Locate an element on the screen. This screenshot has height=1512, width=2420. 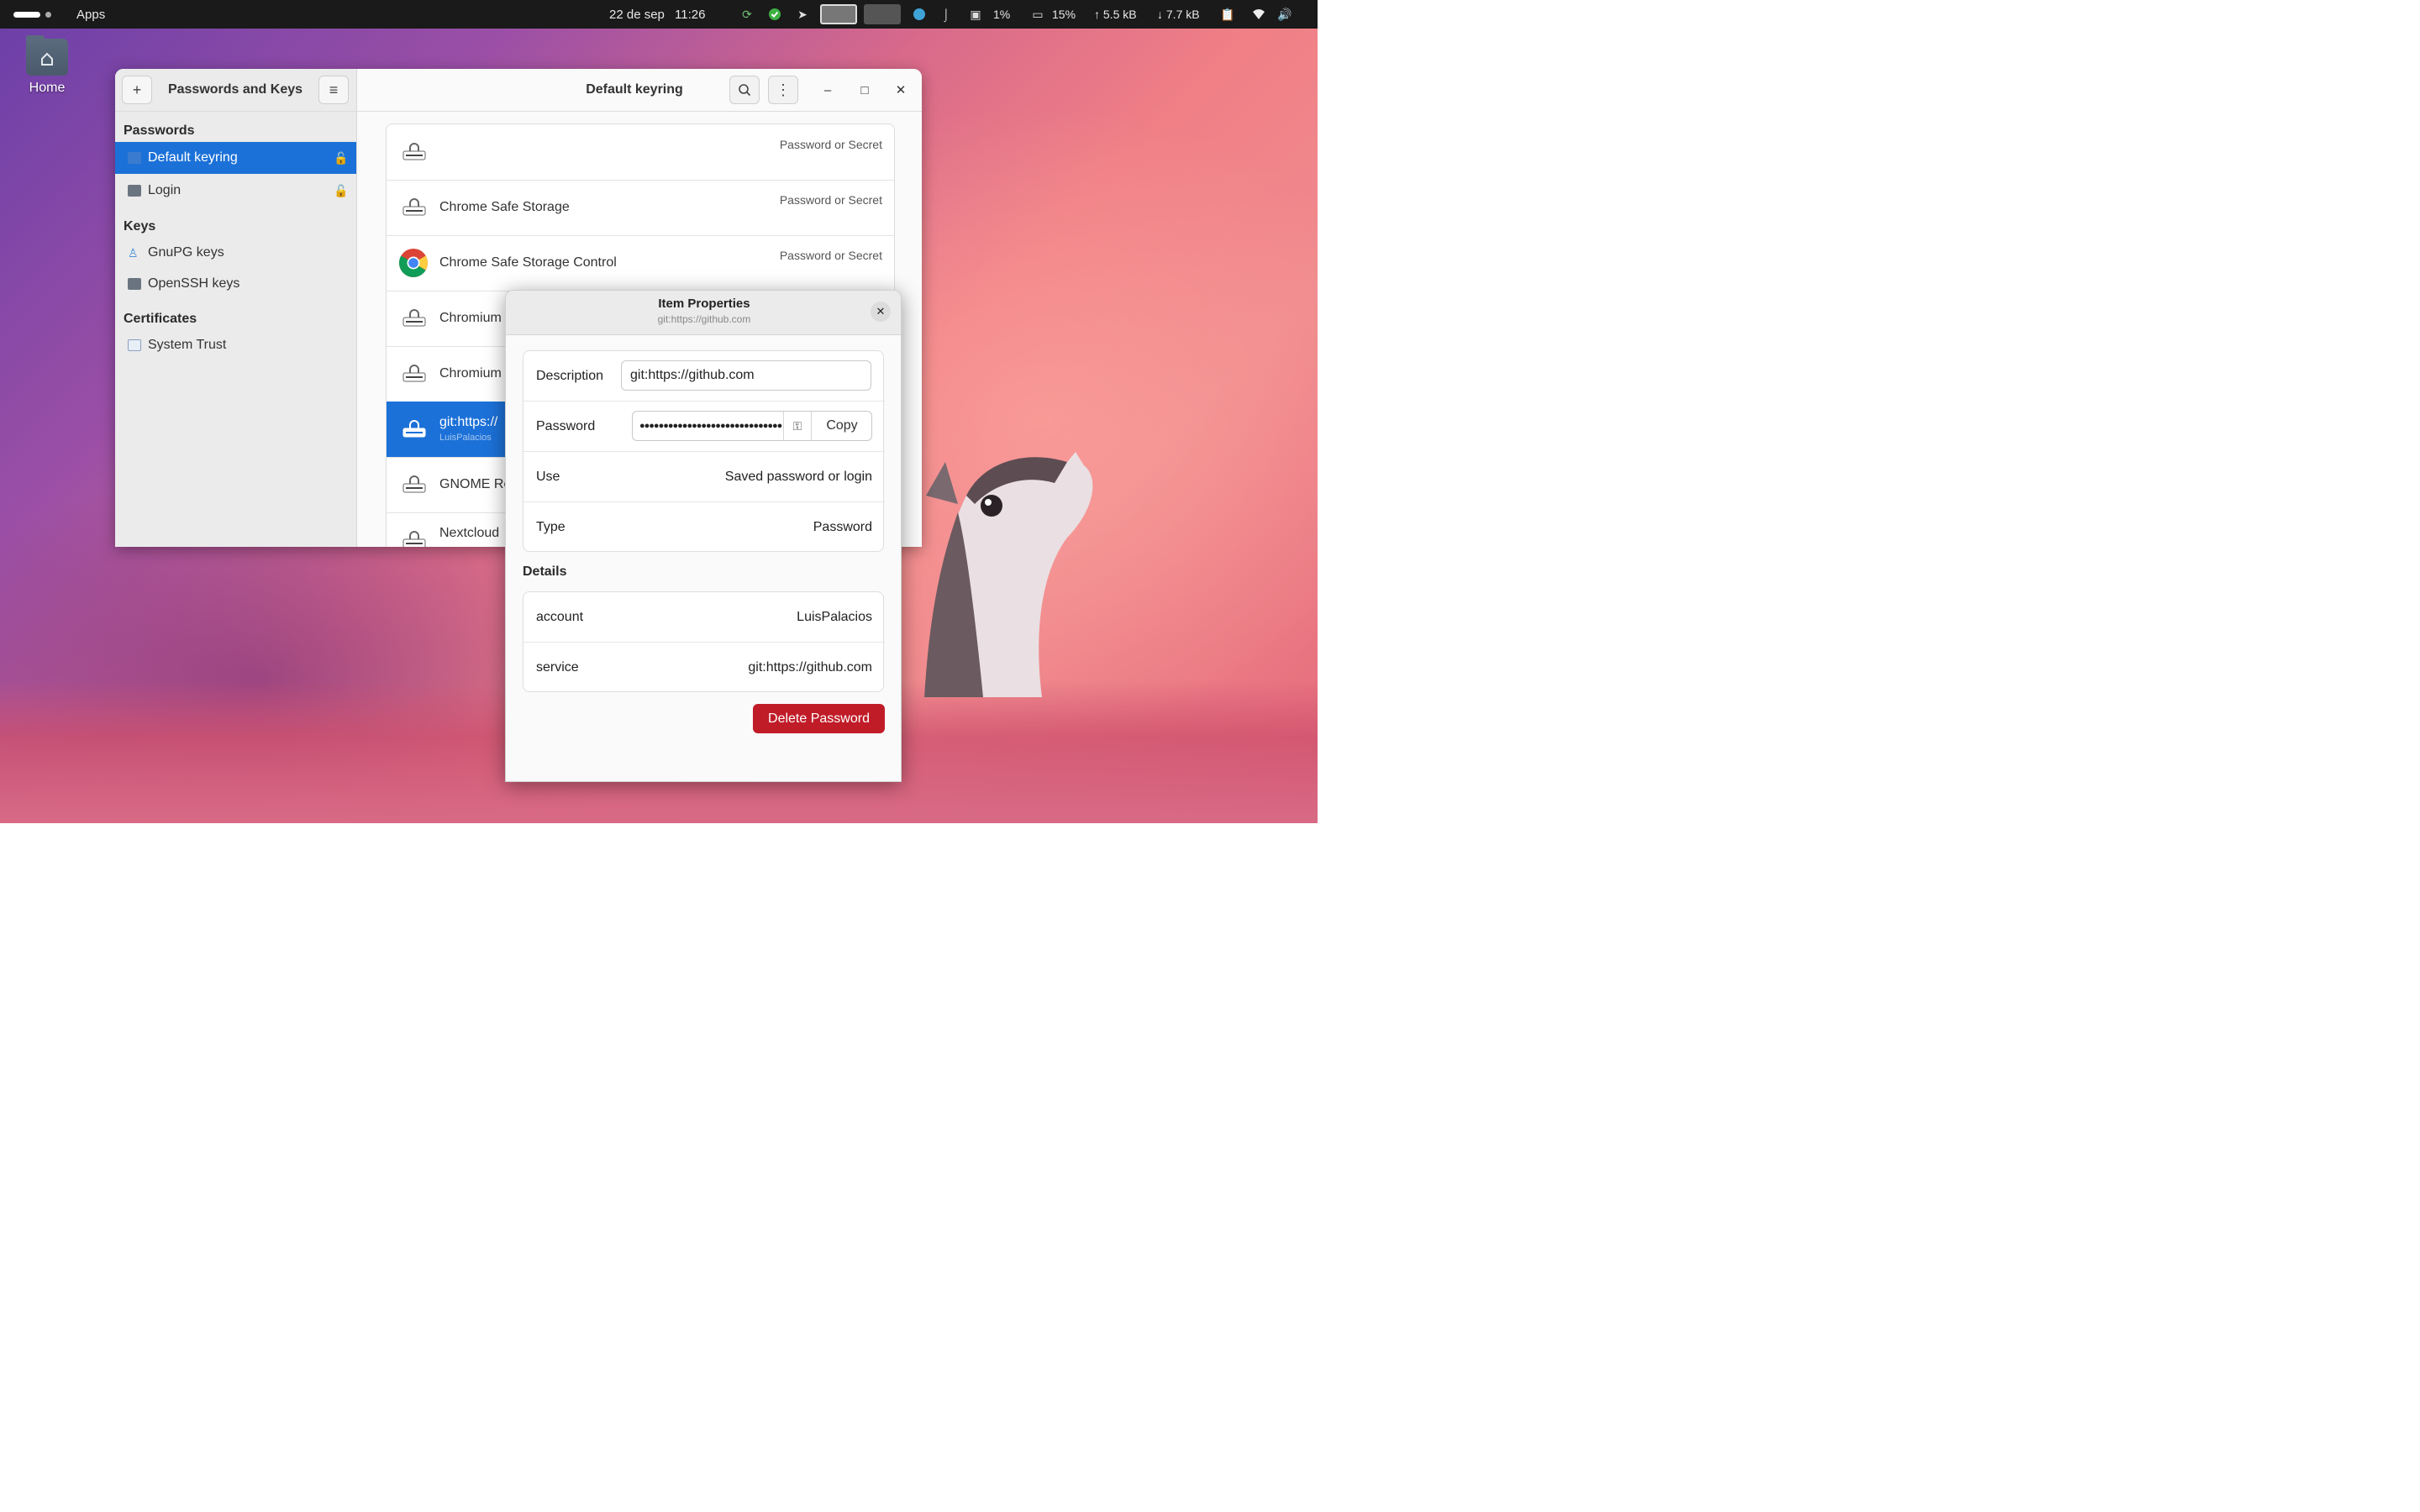
download-arrow-icon: ↓ is located at coordinates (1162, 14).